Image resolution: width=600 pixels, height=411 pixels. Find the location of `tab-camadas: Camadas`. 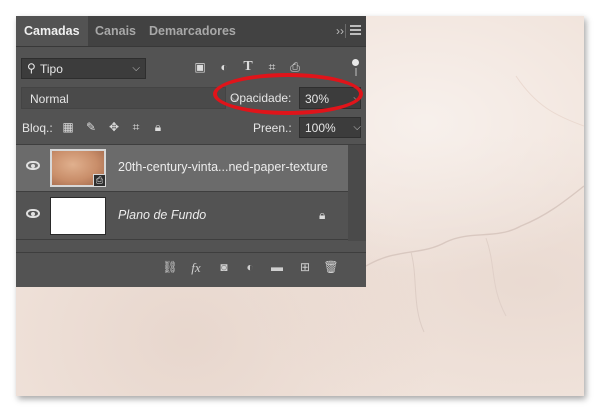

tab-camadas: Camadas is located at coordinates (52, 31).